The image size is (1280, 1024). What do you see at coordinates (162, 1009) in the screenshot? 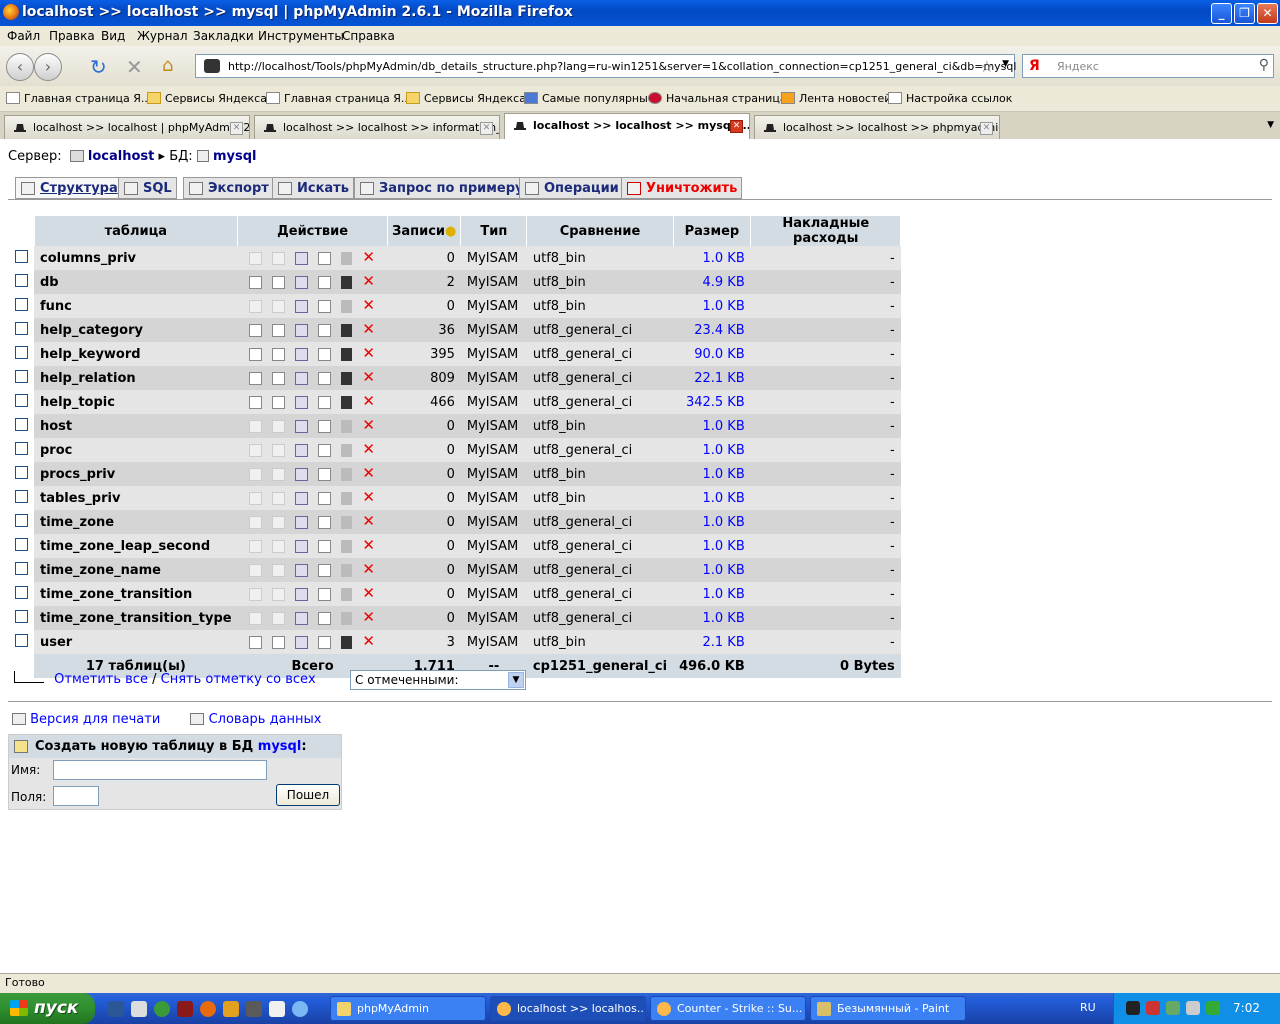
I see `globe-icon` at bounding box center [162, 1009].